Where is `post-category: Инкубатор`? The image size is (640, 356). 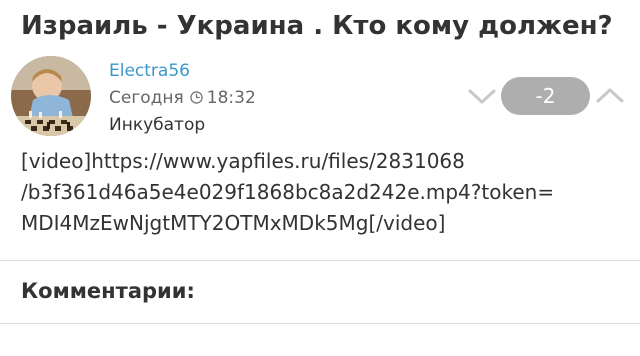 post-category: Инкубатор is located at coordinates (157, 125).